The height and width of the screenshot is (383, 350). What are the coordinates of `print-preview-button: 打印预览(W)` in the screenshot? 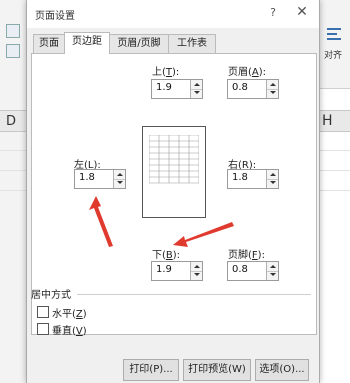 It's located at (217, 370).